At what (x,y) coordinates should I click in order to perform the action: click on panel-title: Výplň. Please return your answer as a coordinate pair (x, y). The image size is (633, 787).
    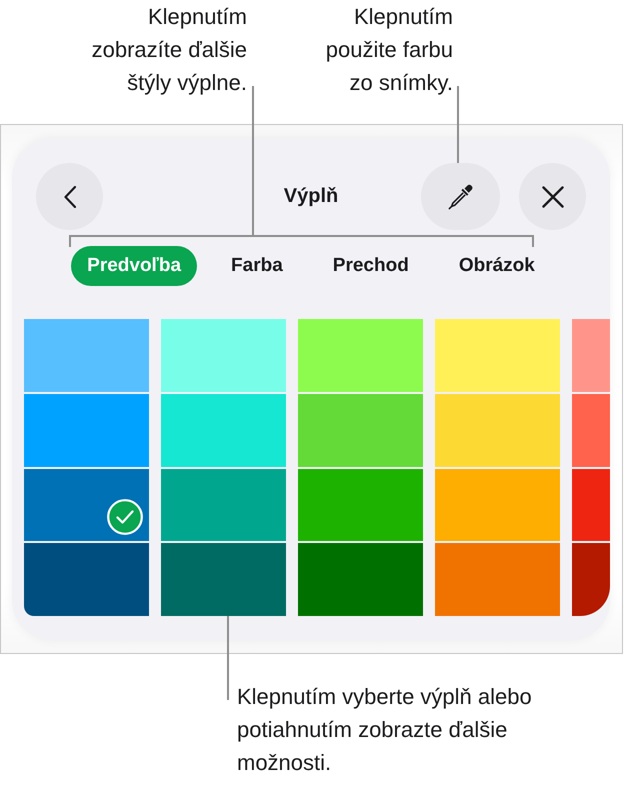
    Looking at the image, I should click on (311, 196).